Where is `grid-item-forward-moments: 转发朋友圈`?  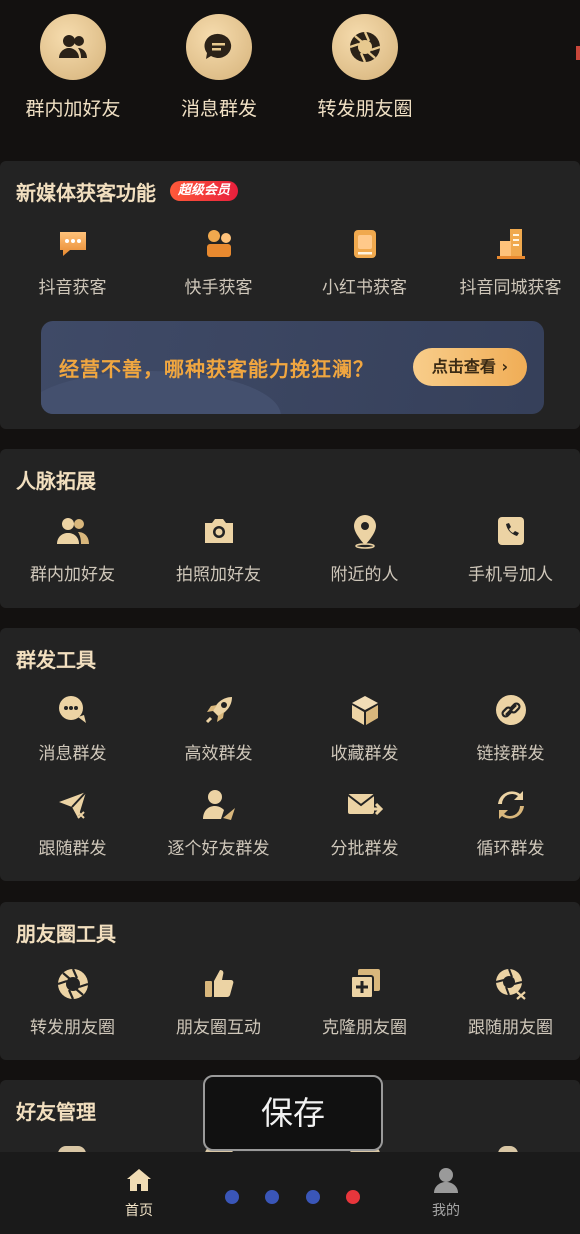 grid-item-forward-moments: 转发朋友圈 is located at coordinates (72, 1001).